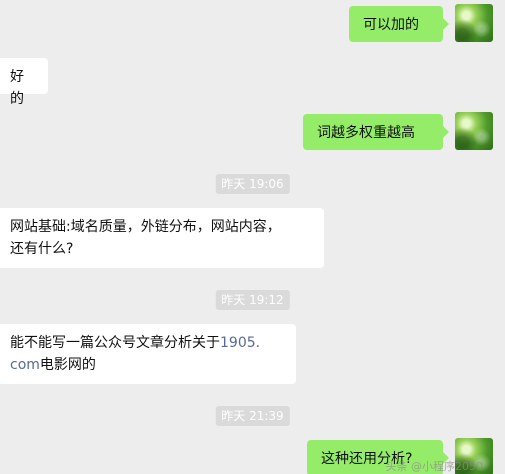  What do you see at coordinates (42, 249) in the screenshot?
I see `message-text-line: 还有什么?` at bounding box center [42, 249].